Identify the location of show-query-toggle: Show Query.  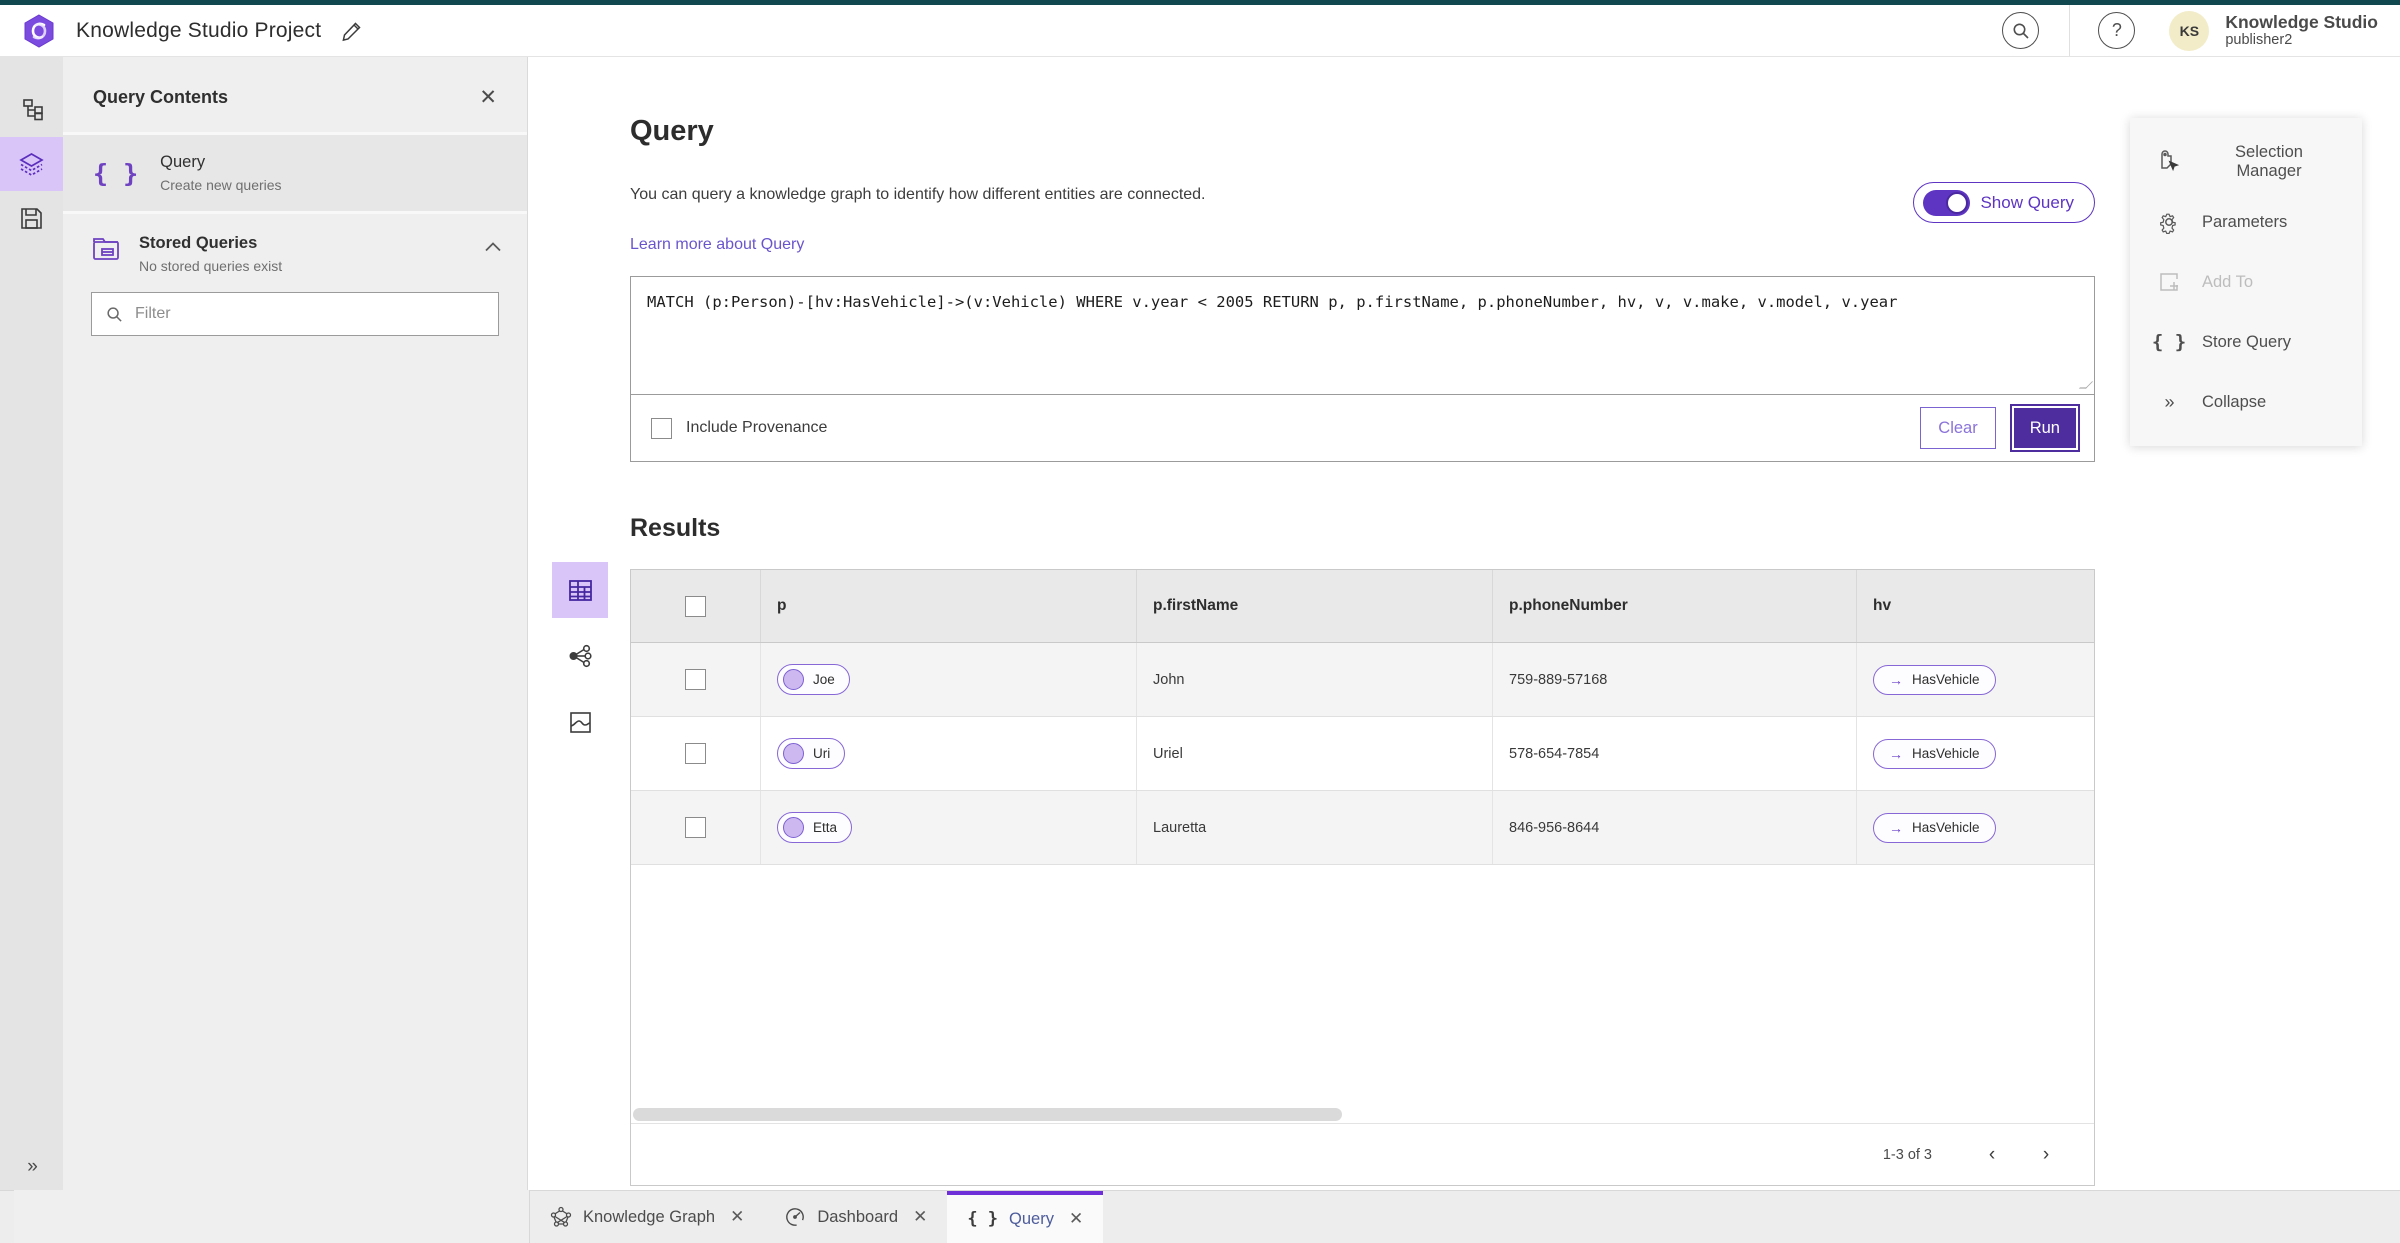
(2004, 202).